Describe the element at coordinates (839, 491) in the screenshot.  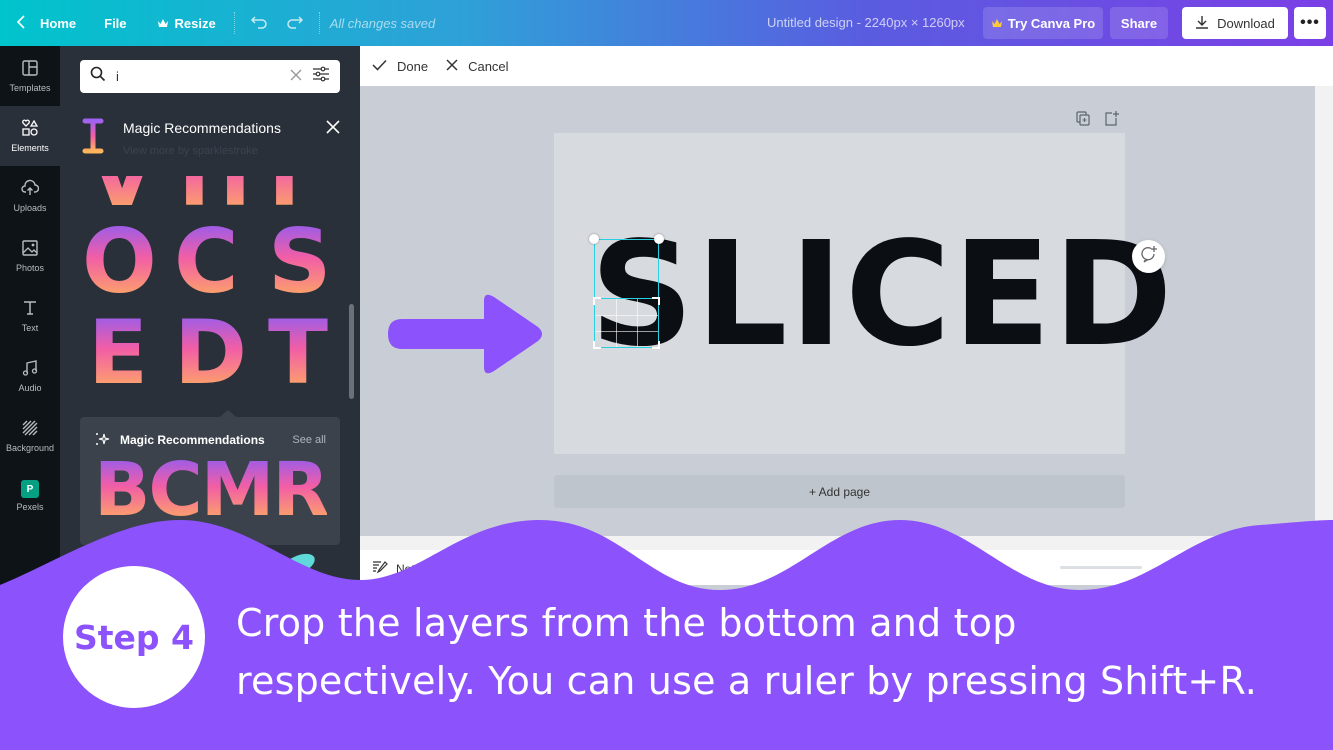
I see `add-page-button: + Add page` at that location.